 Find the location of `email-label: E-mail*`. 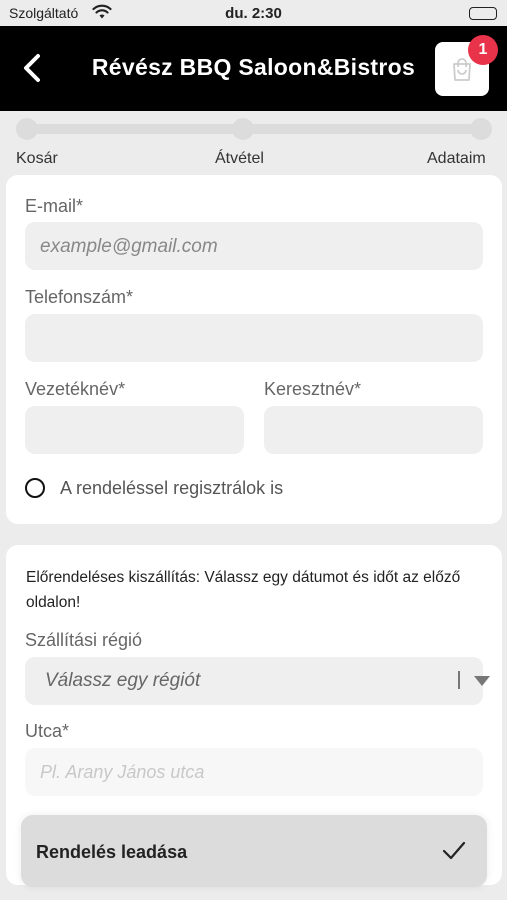

email-label: E-mail* is located at coordinates (54, 206).